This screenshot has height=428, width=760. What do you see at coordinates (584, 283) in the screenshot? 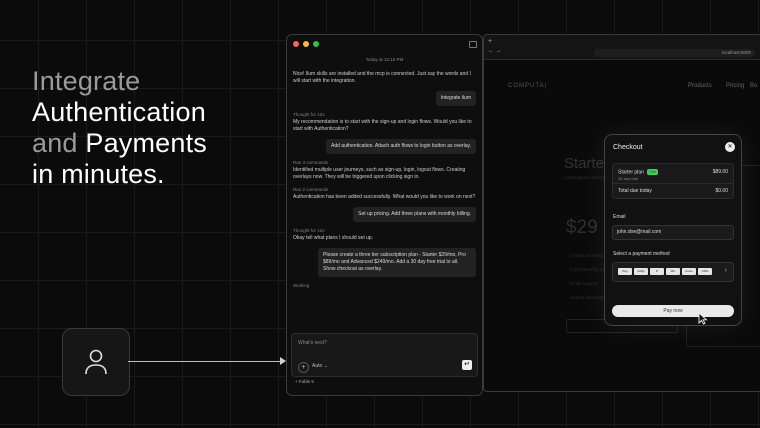
I see `feature-item: Email support` at bounding box center [584, 283].